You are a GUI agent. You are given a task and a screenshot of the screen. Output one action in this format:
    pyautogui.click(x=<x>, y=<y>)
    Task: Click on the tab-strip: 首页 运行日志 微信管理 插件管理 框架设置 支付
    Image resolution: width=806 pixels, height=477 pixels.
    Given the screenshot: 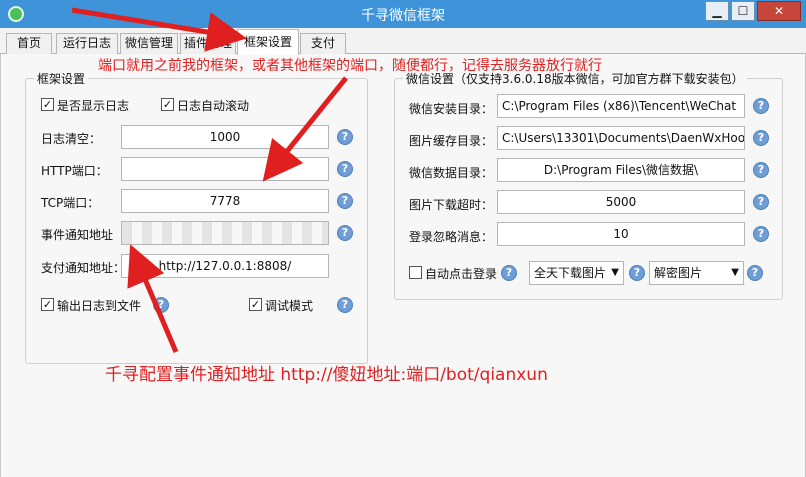 What is the action you would take?
    pyautogui.click(x=403, y=41)
    